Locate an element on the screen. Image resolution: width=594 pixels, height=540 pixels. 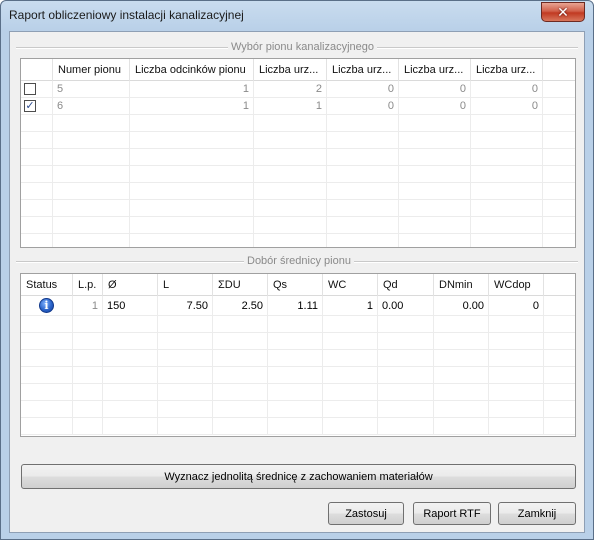
column-header-dnmin: DNmin is located at coordinates (461, 285).